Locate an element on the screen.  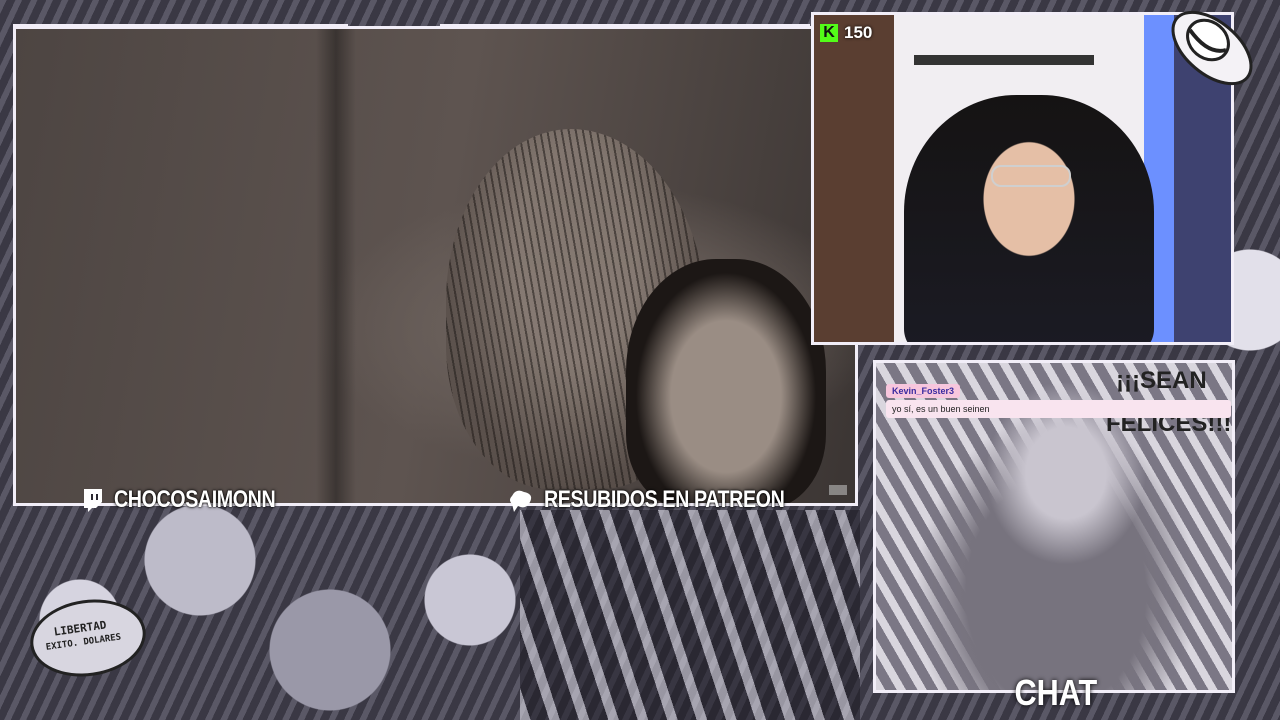
chat-message-text: yo sí, es un buen seinen is located at coordinates (1058, 409).